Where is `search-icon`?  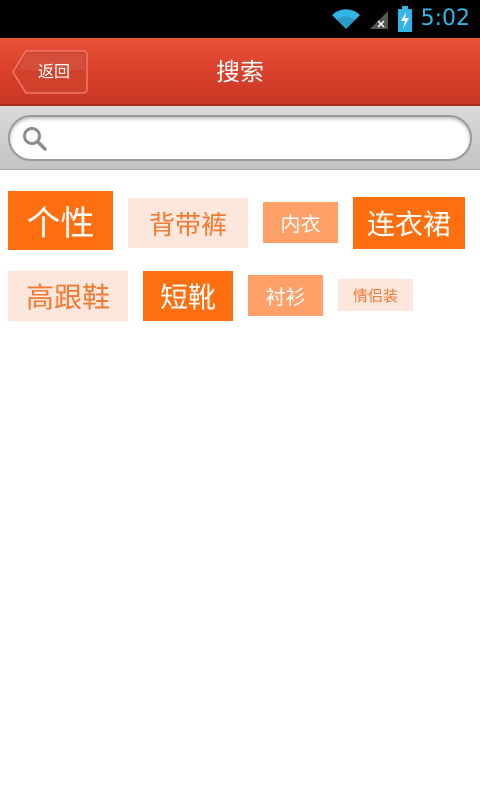
search-icon is located at coordinates (35, 141).